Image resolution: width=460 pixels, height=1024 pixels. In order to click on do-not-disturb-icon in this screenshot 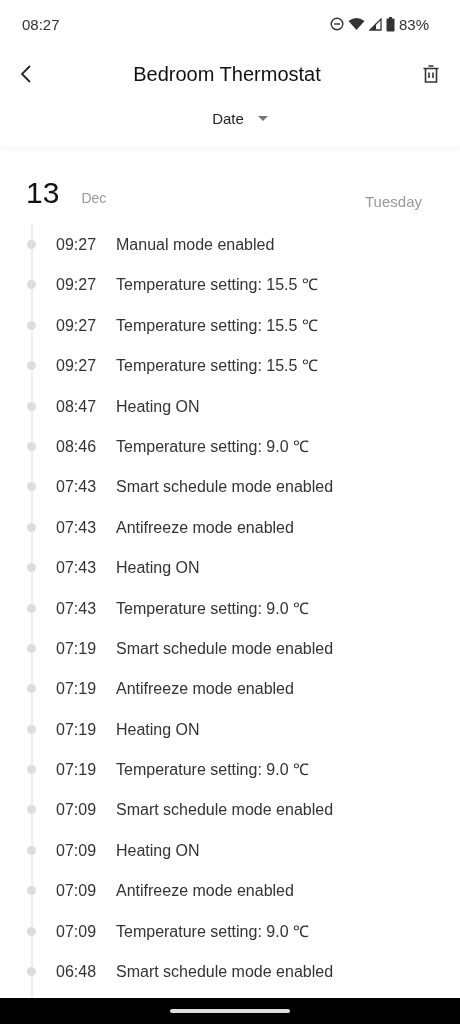, I will do `click(336, 24)`.